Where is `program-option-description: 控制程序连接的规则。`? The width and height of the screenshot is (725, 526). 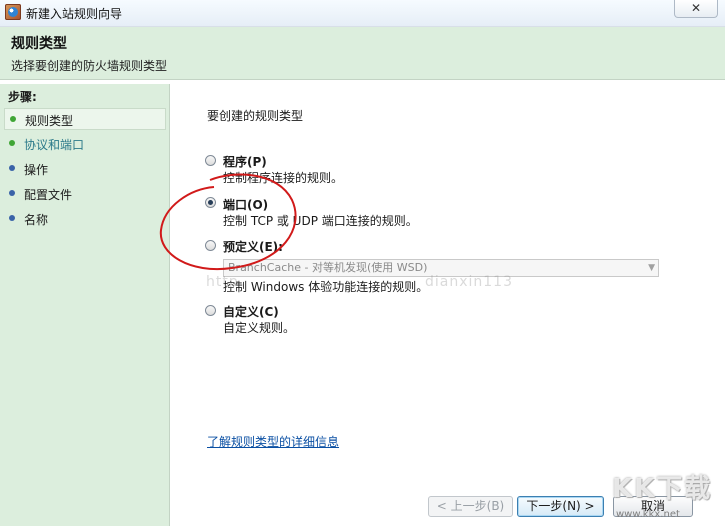
program-option-description: 控制程序连接的规则。 is located at coordinates (283, 178).